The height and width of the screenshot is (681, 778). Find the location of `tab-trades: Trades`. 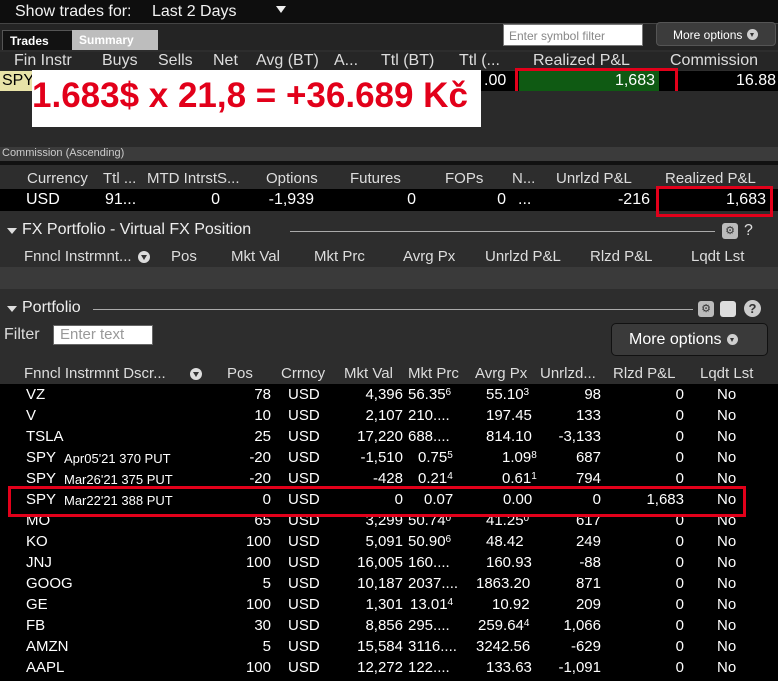

tab-trades: Trades is located at coordinates (38, 40).